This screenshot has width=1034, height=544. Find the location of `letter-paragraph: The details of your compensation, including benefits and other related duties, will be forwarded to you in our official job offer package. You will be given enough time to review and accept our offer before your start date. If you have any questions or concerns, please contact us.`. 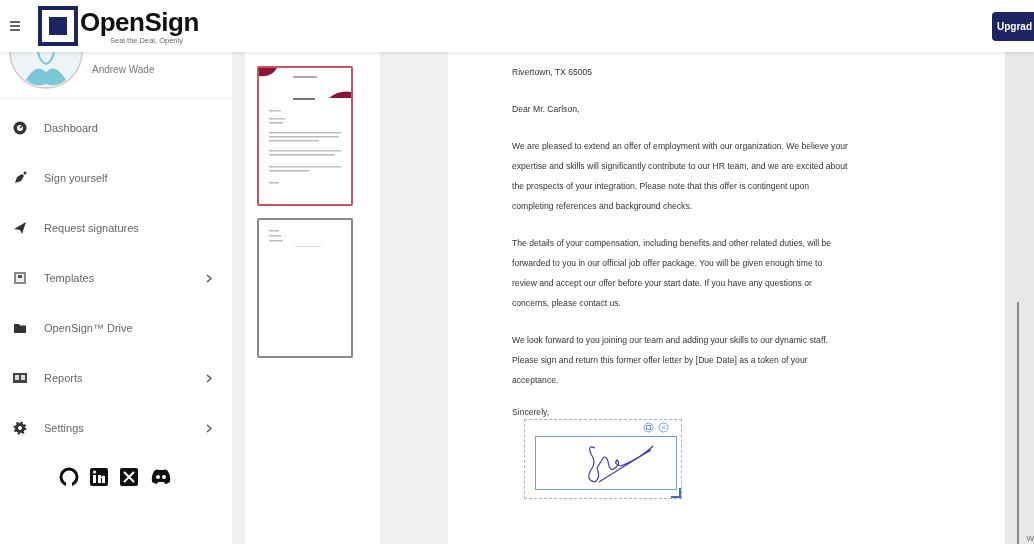

letter-paragraph: The details of your compensation, including benefits and other related duties, will be forwarded to you in our official job offer package. You will be given enough time to review and accept our offer before your start date. If you have any questions or concerns, please contact us. is located at coordinates (672, 273).